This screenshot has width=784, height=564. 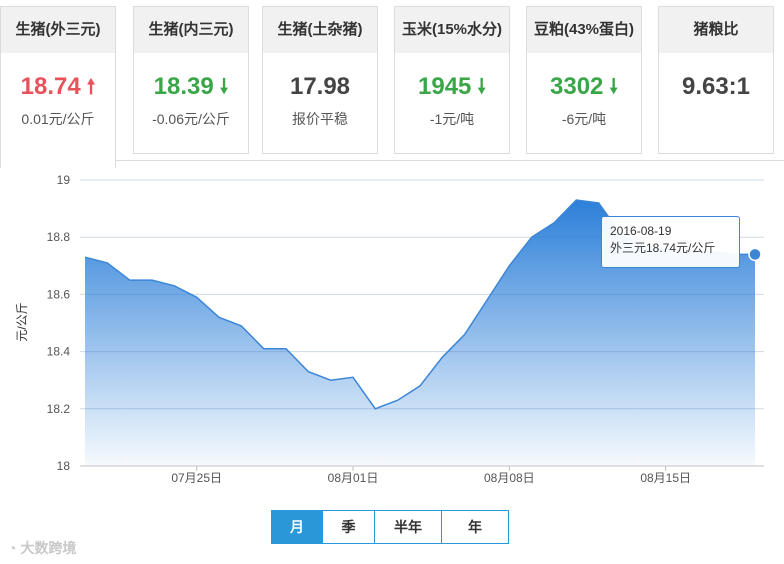 I want to click on card-price: 17.98, so click(x=320, y=86).